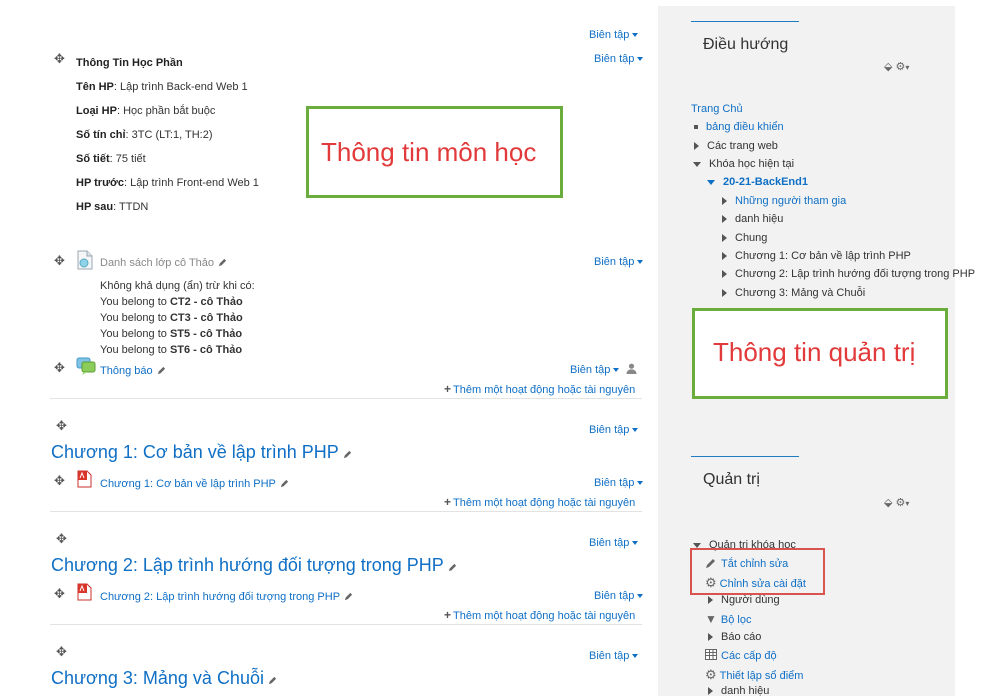 The height and width of the screenshot is (696, 1000). What do you see at coordinates (738, 690) in the screenshot?
I see `admin-badges: danh hiệu` at bounding box center [738, 690].